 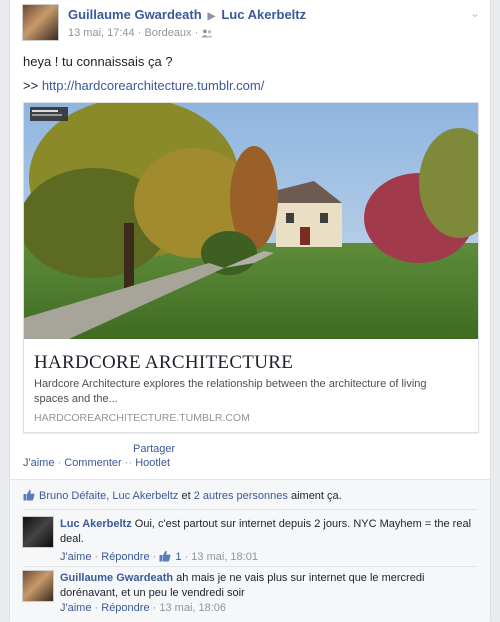 What do you see at coordinates (263, 14) in the screenshot?
I see `recipient-name: Luc Akerbeltz` at bounding box center [263, 14].